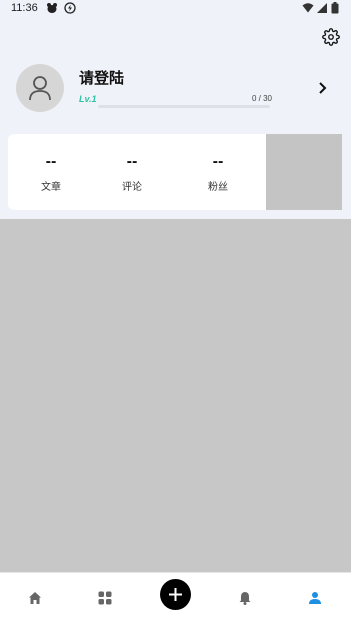 This screenshot has height=622, width=351. Describe the element at coordinates (261, 98) in the screenshot. I see `exp-counter: 0 / 30` at that location.